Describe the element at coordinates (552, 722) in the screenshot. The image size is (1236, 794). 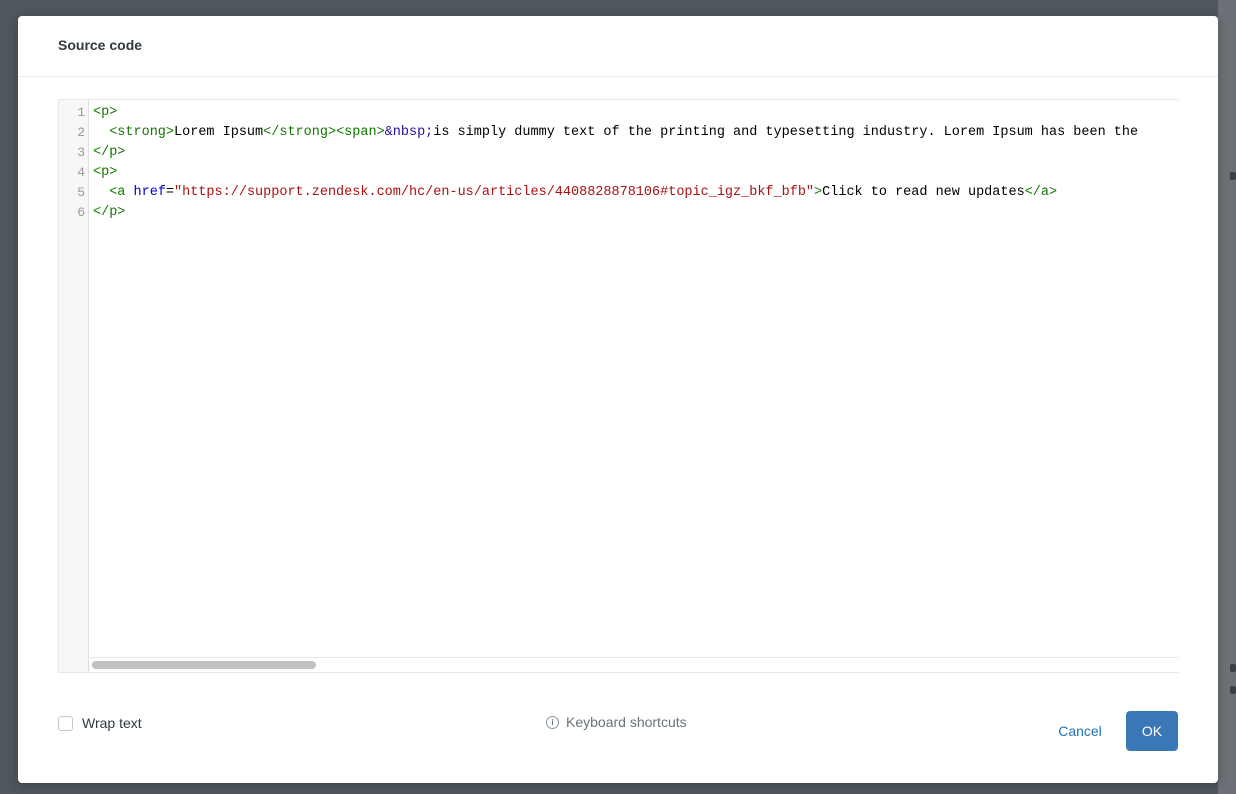
I see `info-icon: i` at that location.